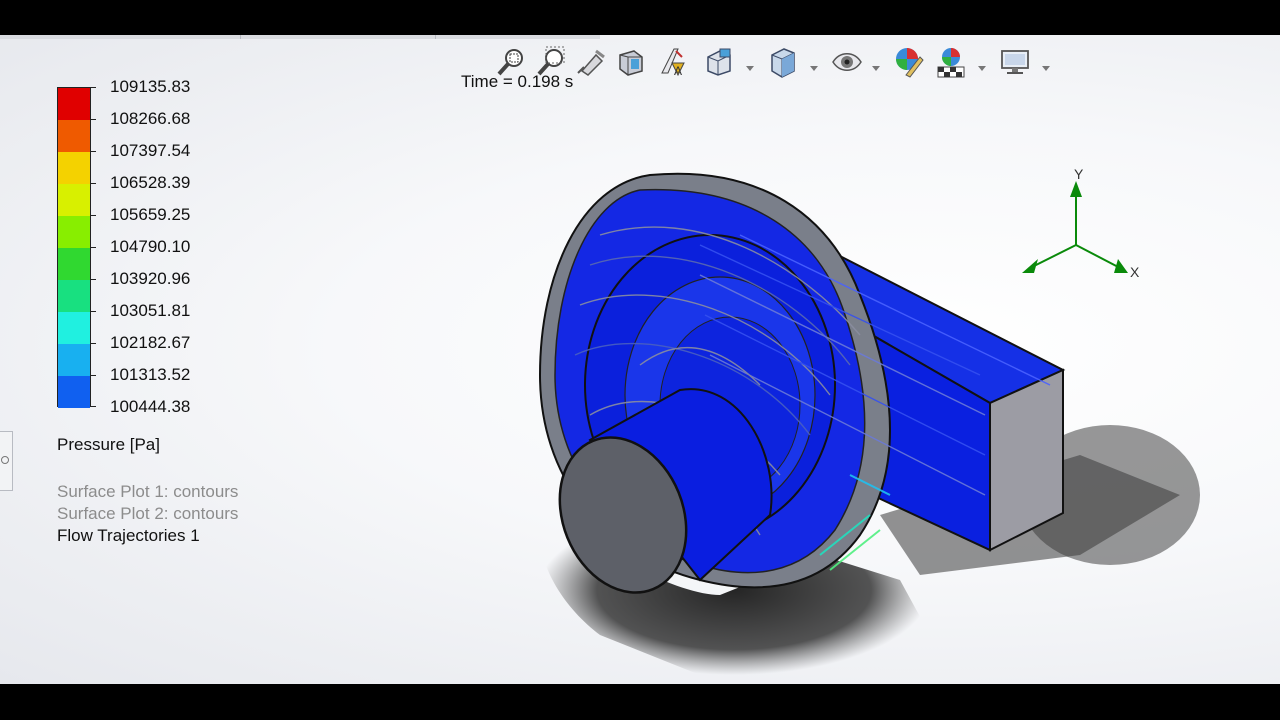 The image size is (1280, 720). Describe the element at coordinates (150, 246) in the screenshot. I see `legend-value: 104790.10` at that location.